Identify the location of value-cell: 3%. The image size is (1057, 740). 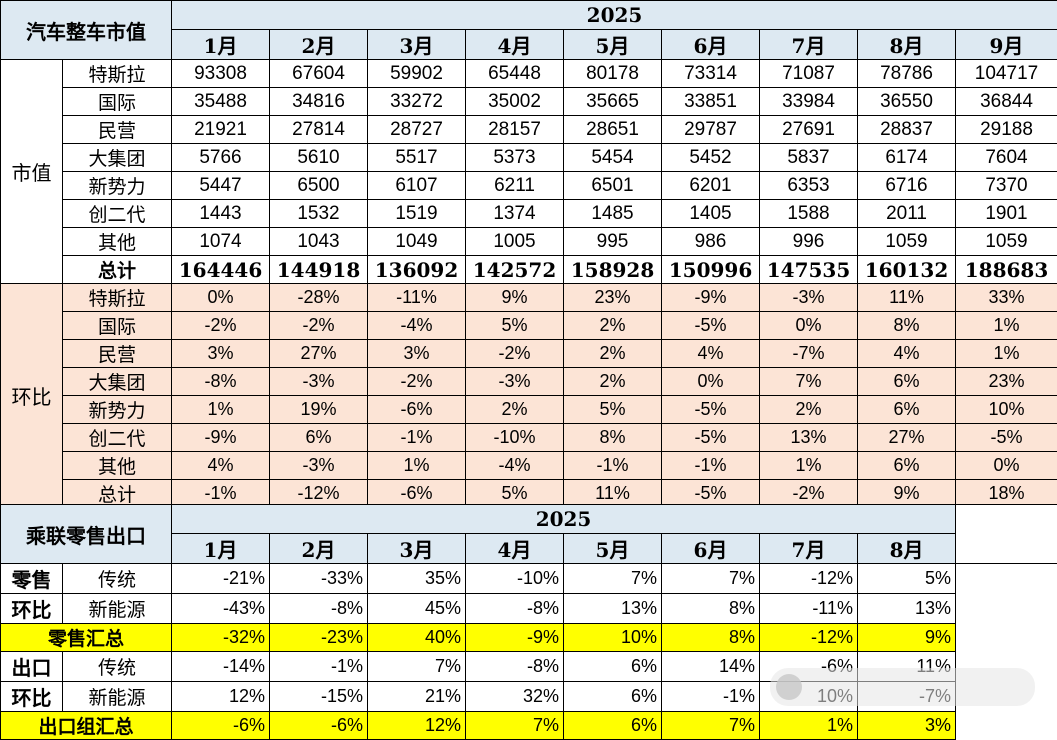
(417, 354).